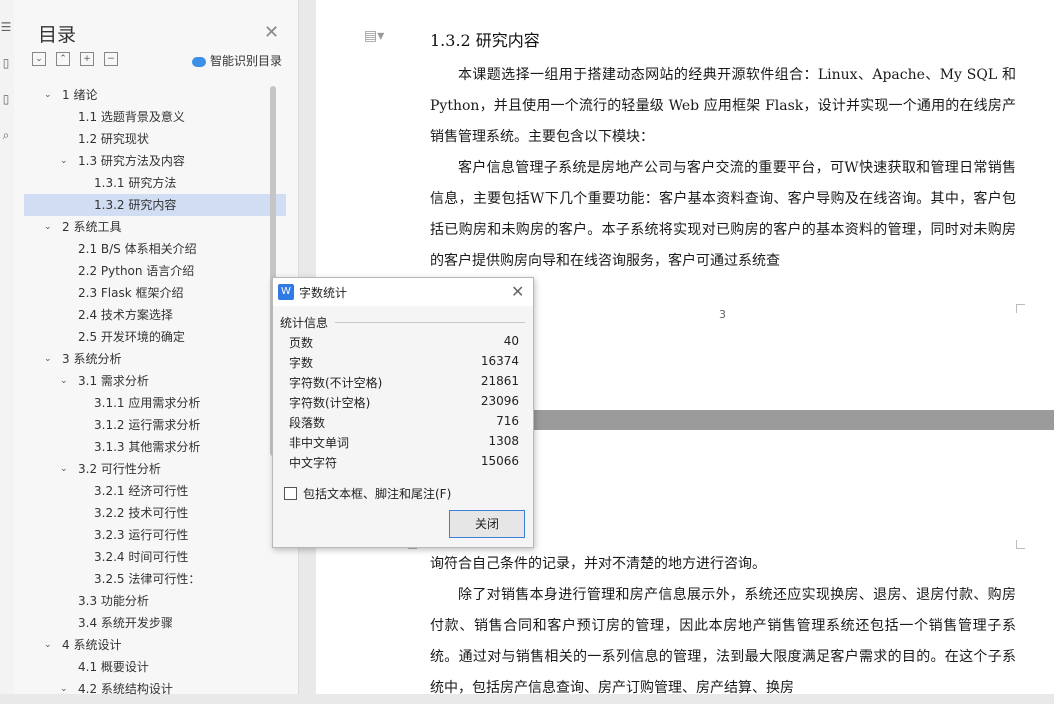 This screenshot has height=704, width=1054. I want to click on include-textbox-checkbox: 包括文本框、脚注和尾注(F), so click(367, 493).